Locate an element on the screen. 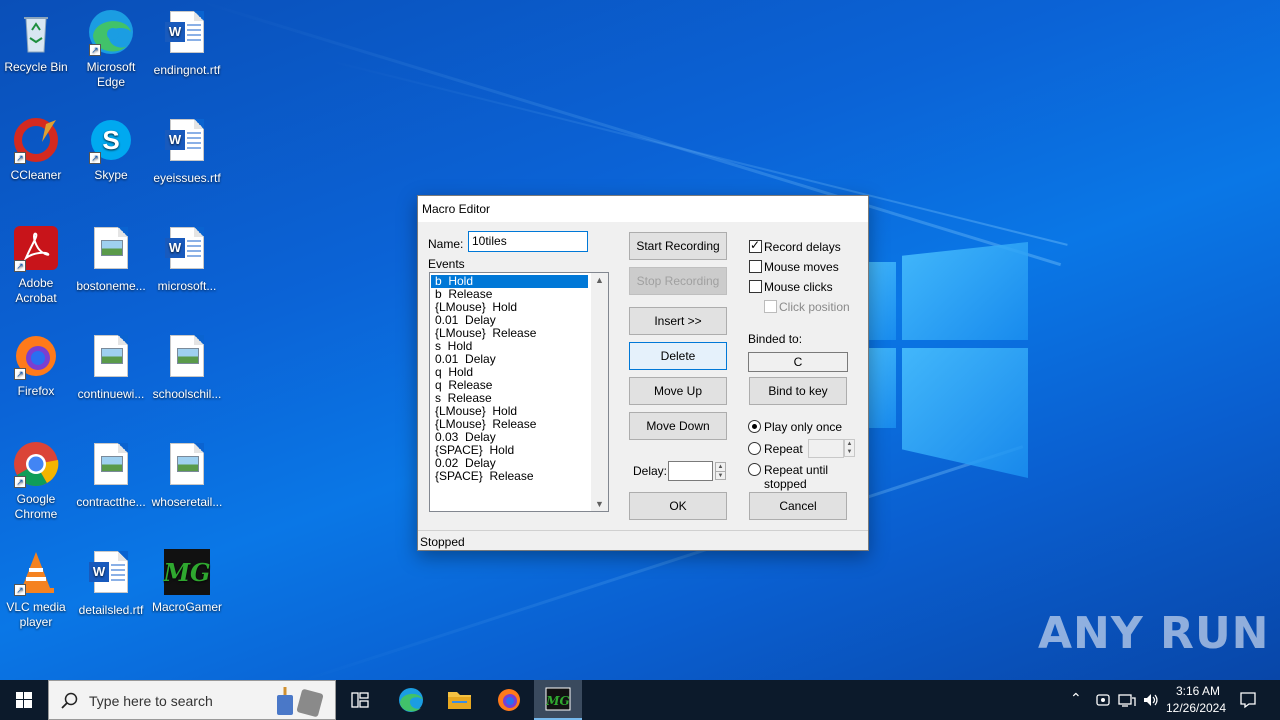 Image resolution: width=1280 pixels, height=720 pixels. desktop-icon-google-chrome: ↗ Google Chrome is located at coordinates (37, 481).